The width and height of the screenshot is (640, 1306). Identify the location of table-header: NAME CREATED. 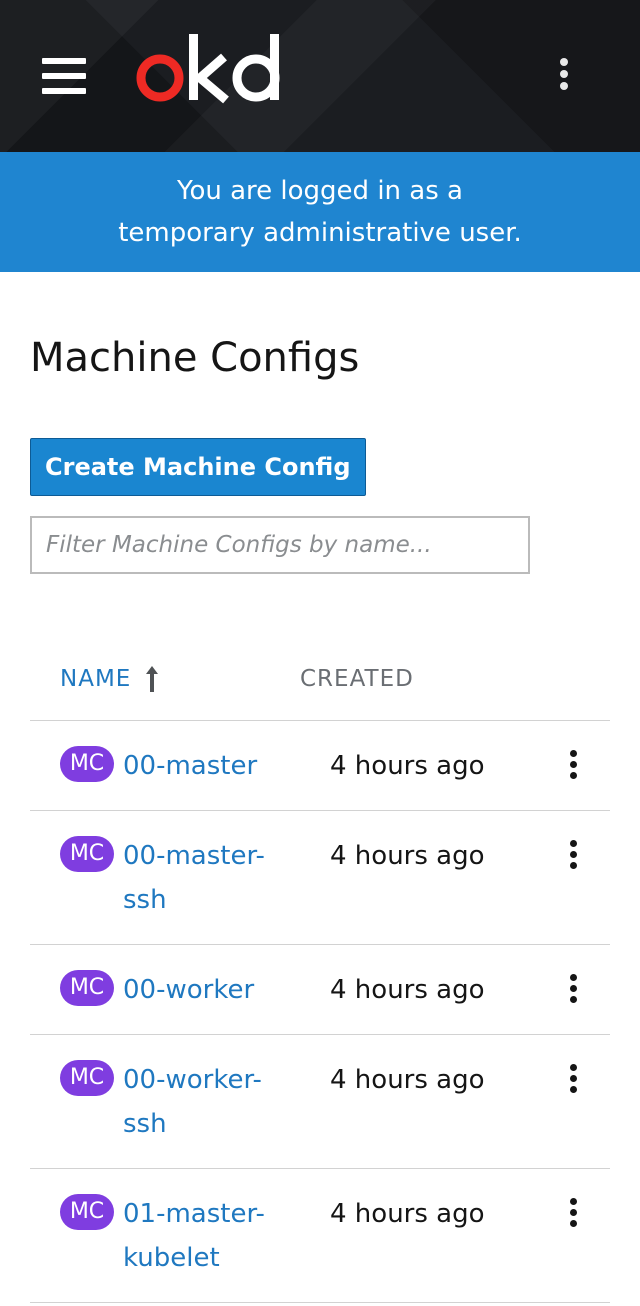
(320, 679).